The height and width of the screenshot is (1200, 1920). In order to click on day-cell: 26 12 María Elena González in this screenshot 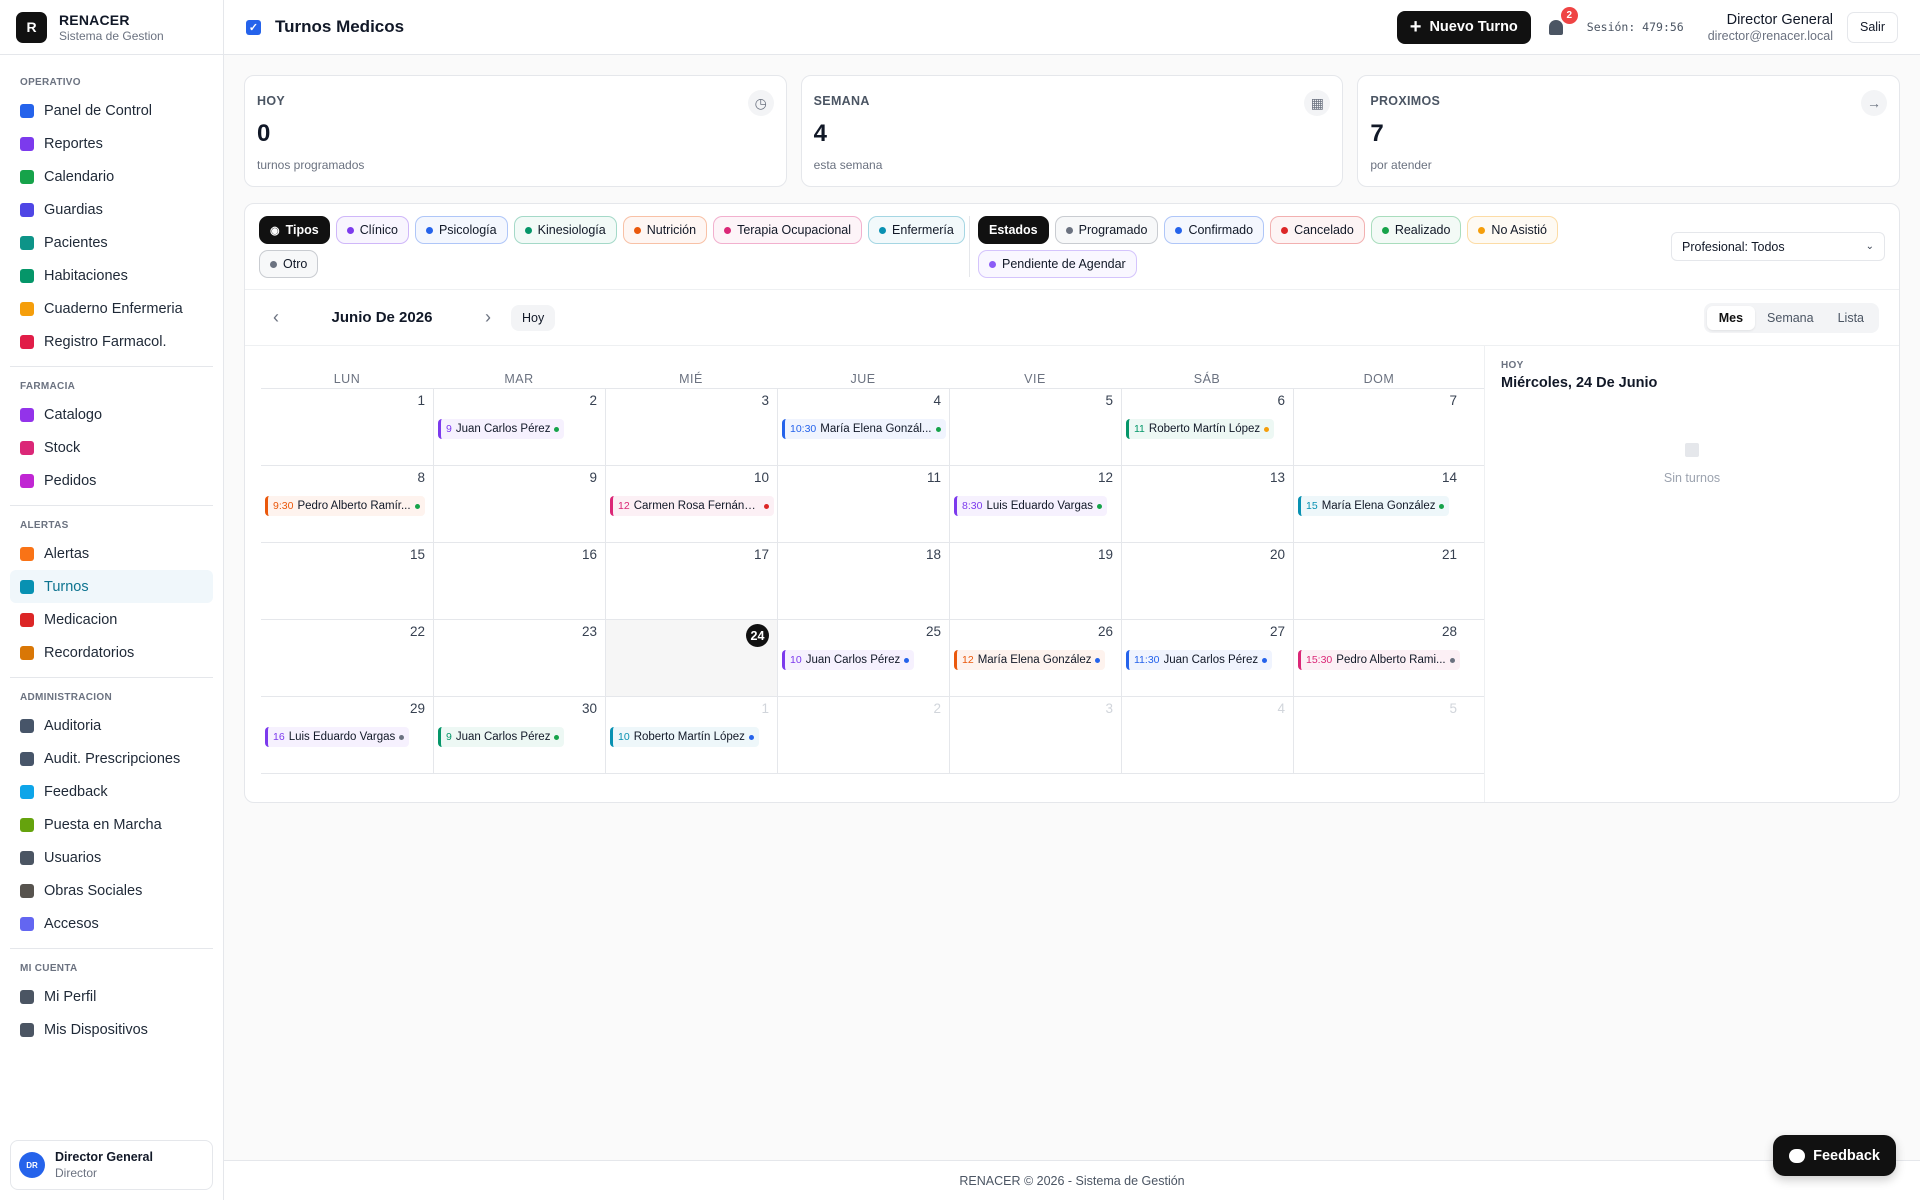, I will do `click(1035, 658)`.